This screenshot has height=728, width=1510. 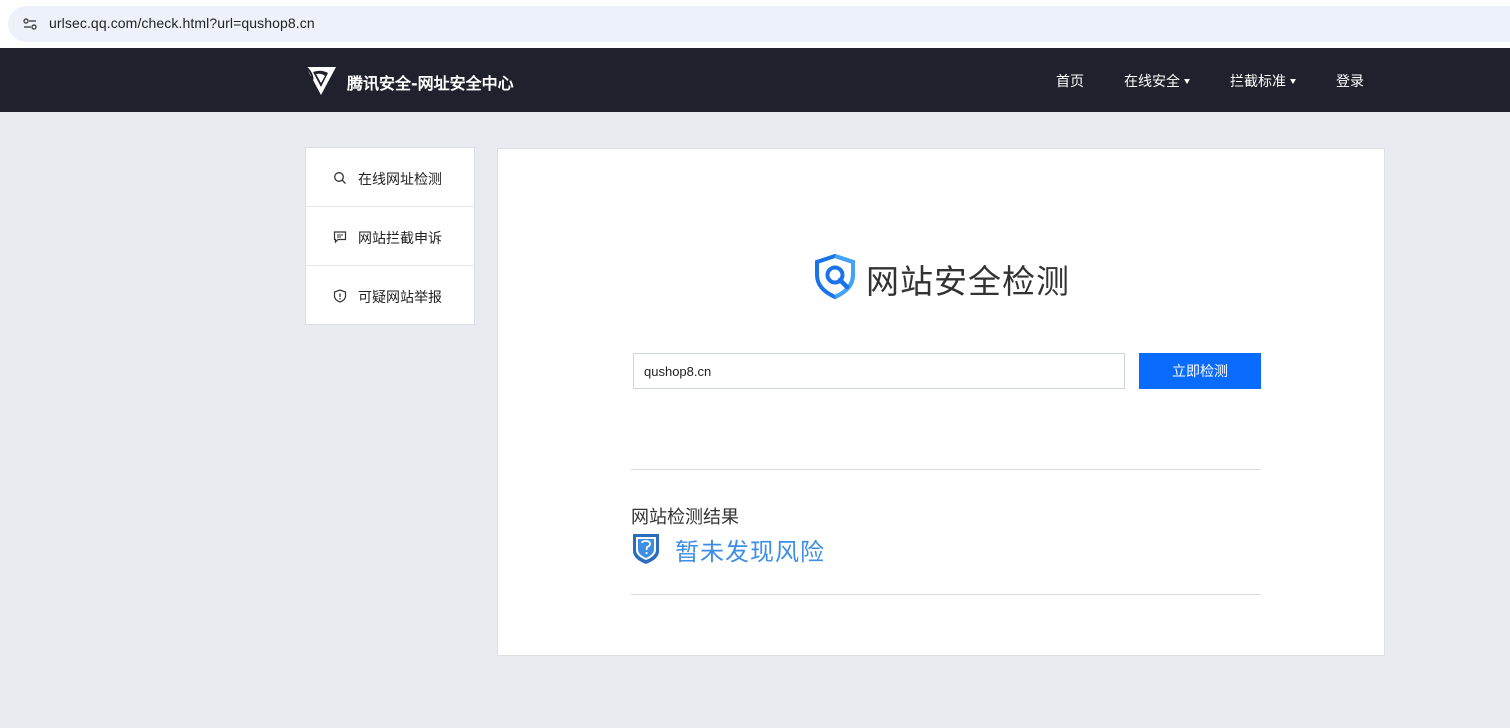 I want to click on result-heading: 网站检测结果, so click(x=685, y=517).